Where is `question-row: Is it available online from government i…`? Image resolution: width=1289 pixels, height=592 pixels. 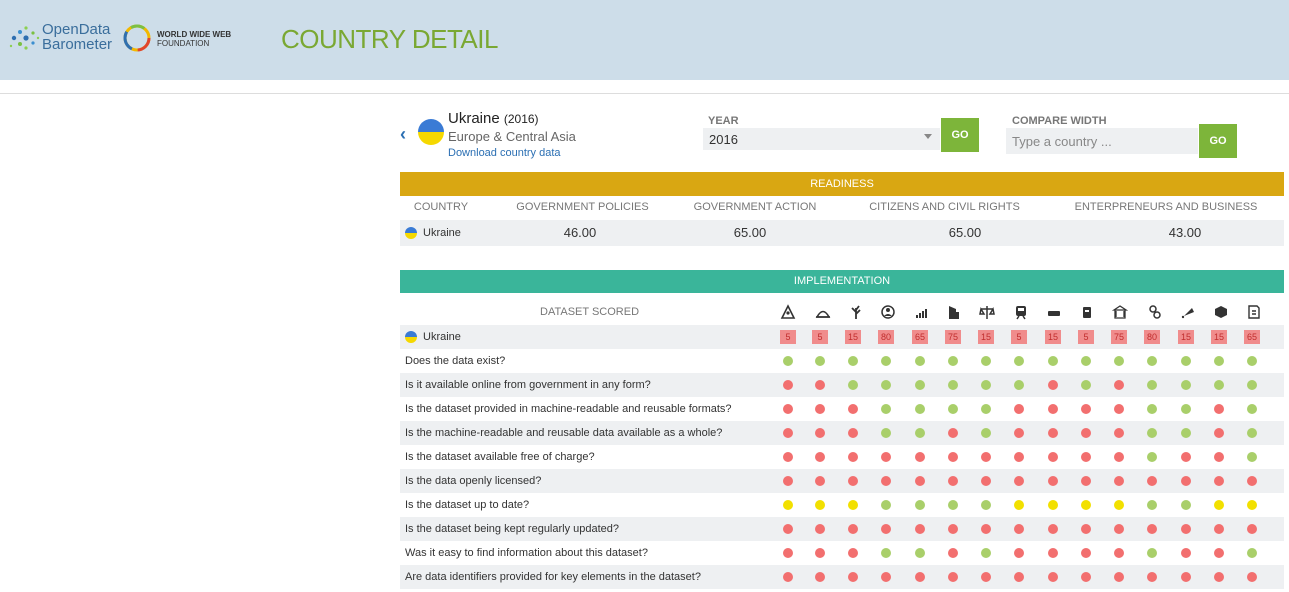 question-row: Is it available online from government i… is located at coordinates (842, 385).